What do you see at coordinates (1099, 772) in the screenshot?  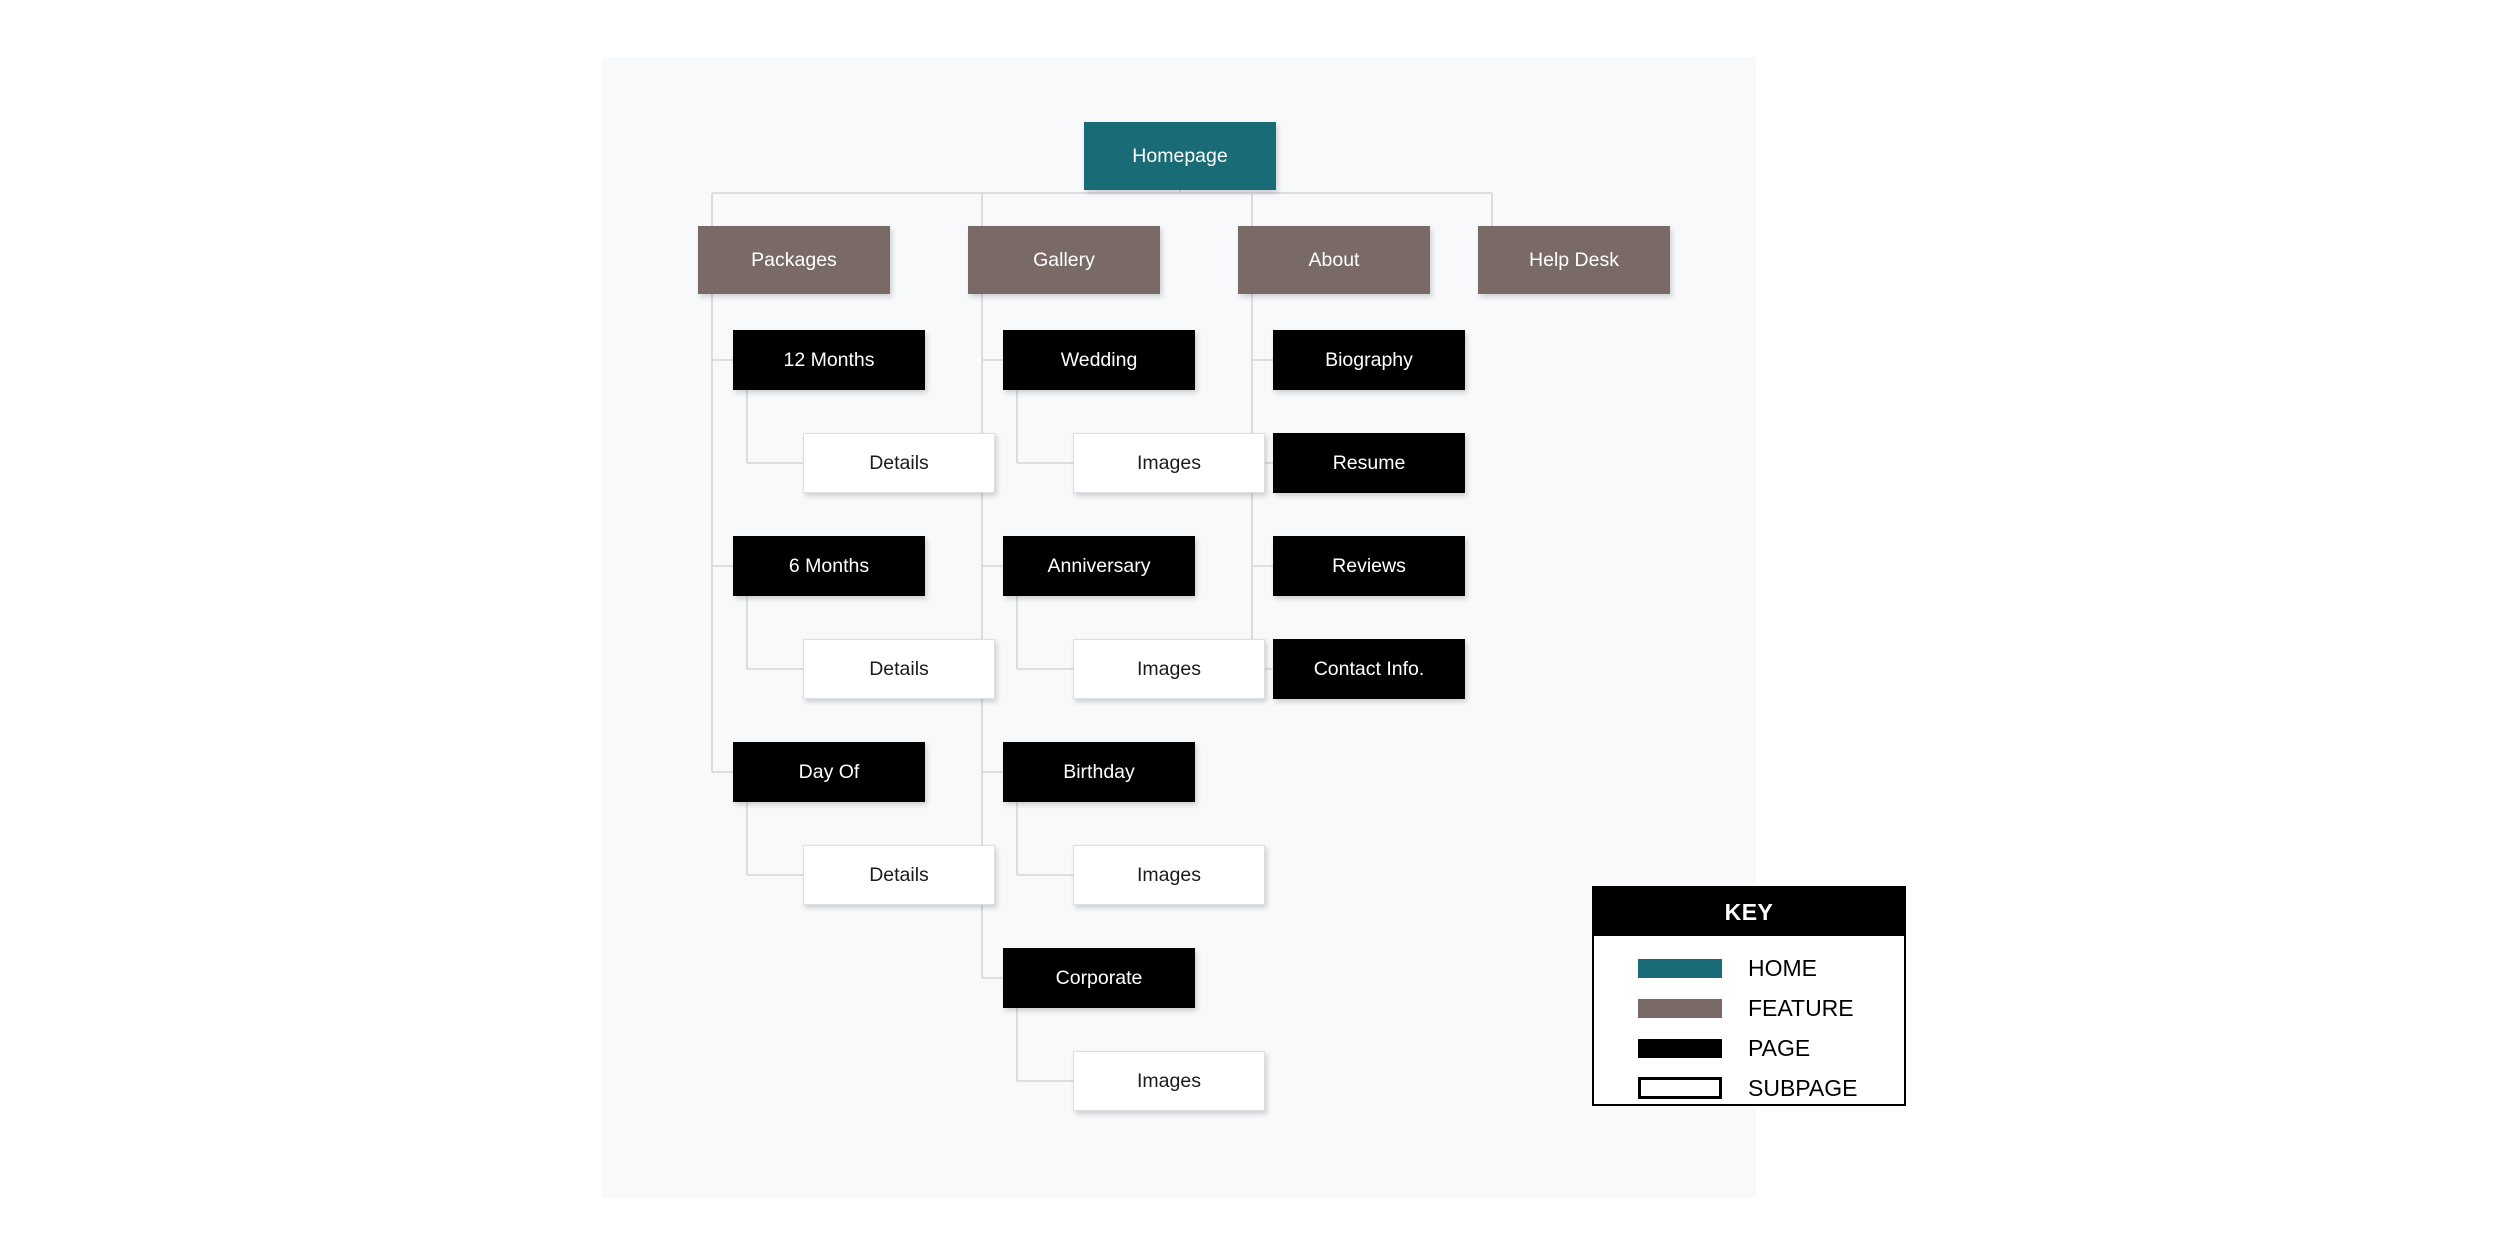 I see `node-page-birthday: Birthday` at bounding box center [1099, 772].